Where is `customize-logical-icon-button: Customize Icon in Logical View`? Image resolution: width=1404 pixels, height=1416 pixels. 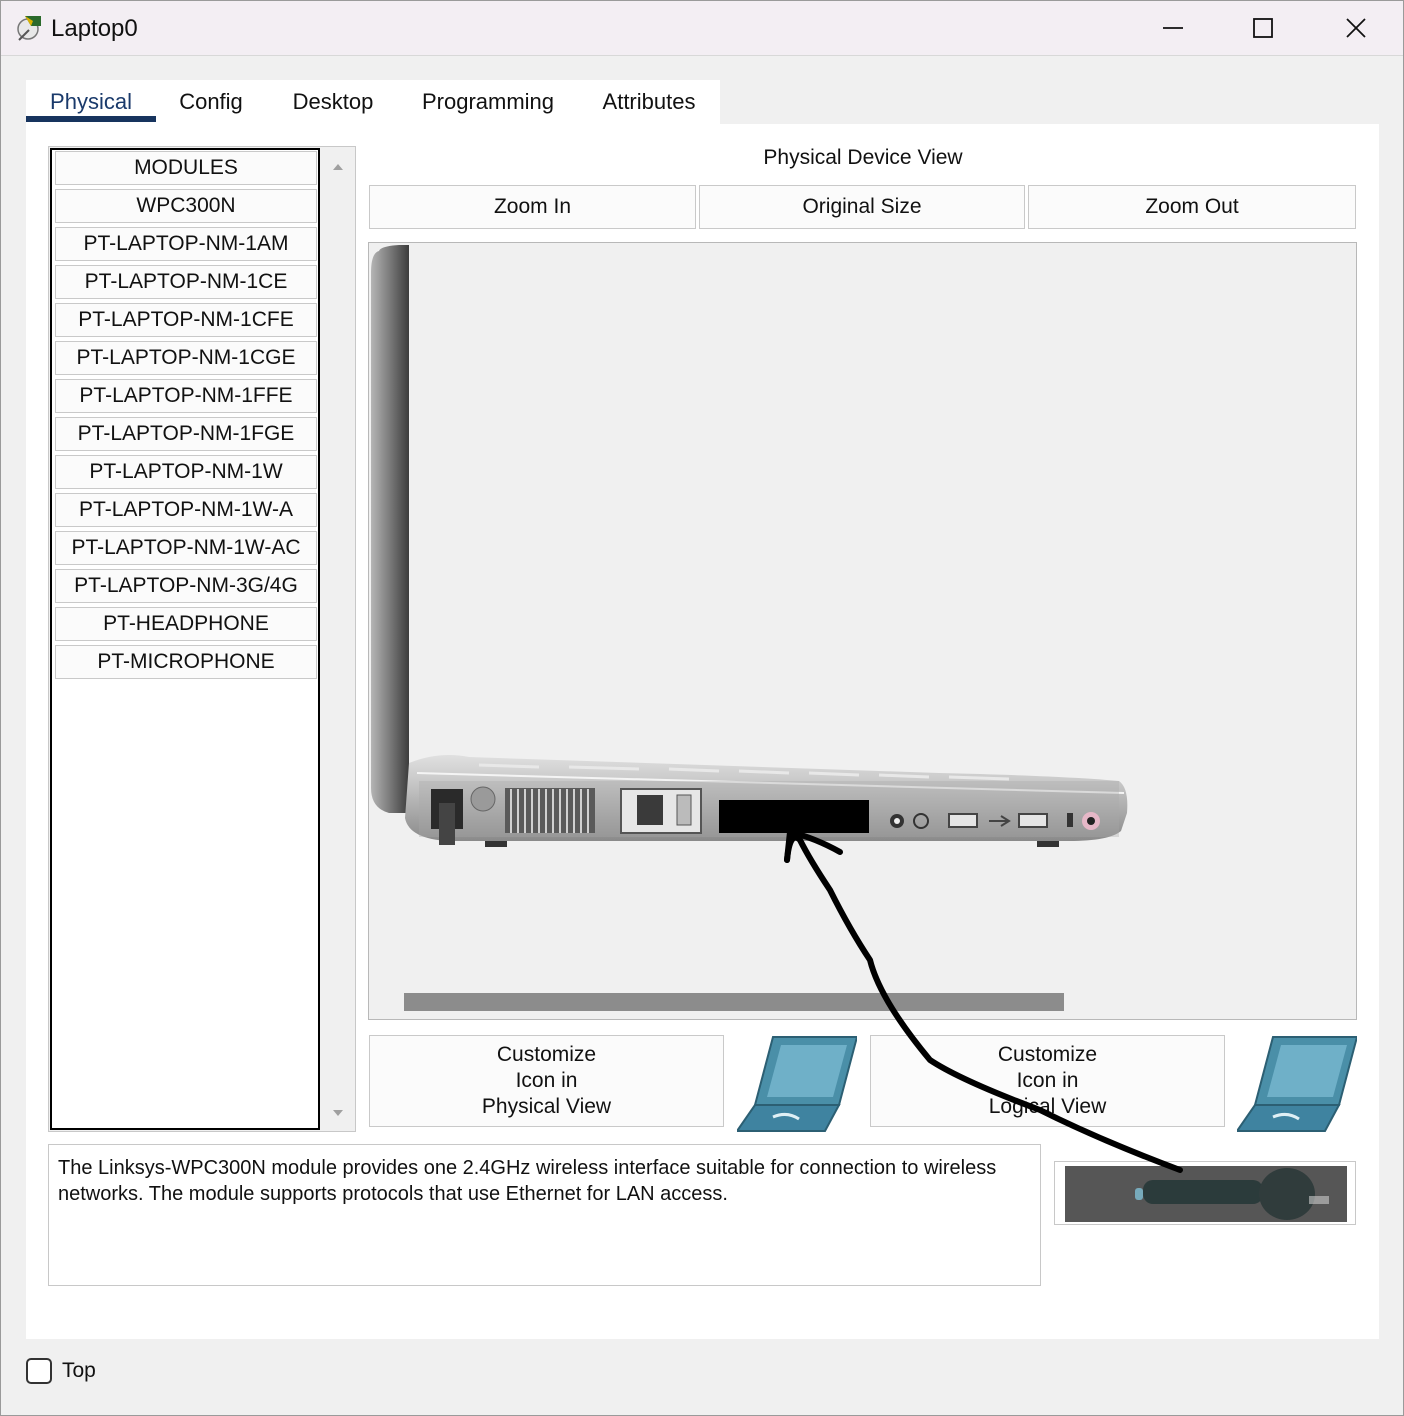 customize-logical-icon-button: Customize Icon in Logical View is located at coordinates (1047, 1081).